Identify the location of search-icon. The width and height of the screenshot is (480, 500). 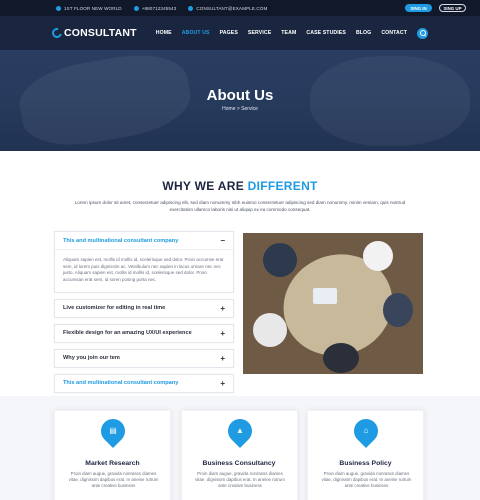
(422, 33).